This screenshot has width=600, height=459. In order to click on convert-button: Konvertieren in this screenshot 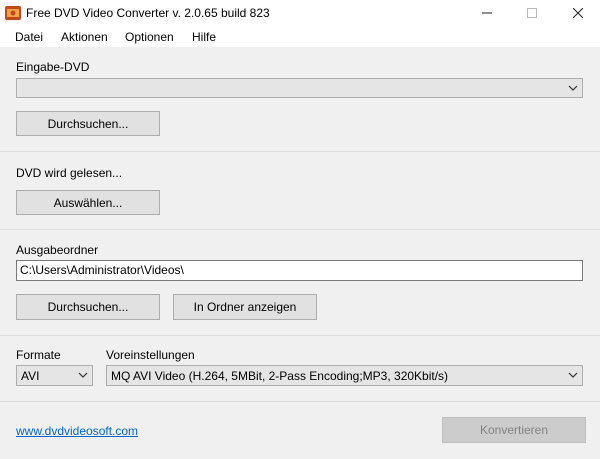, I will do `click(514, 430)`.